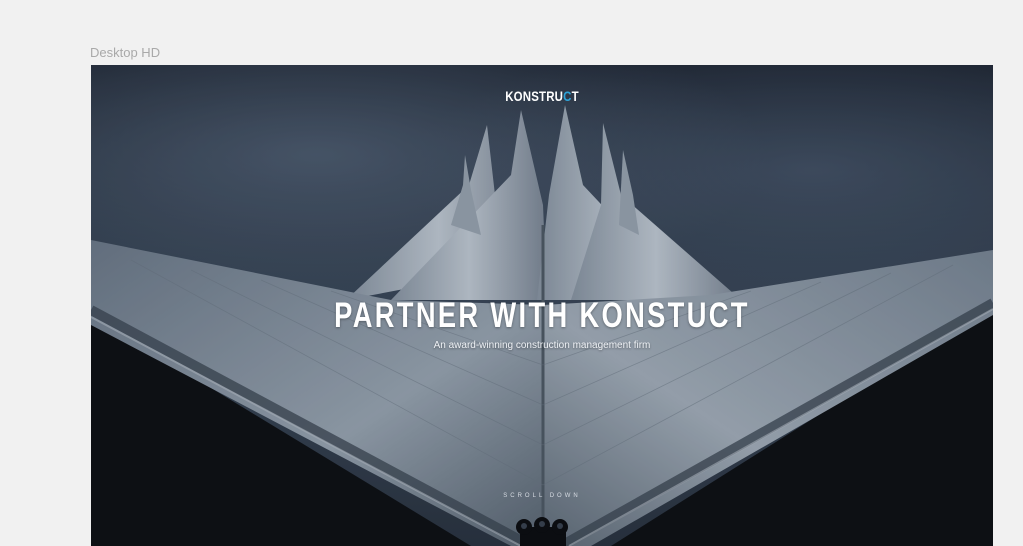 The image size is (1023, 546). What do you see at coordinates (125, 52) in the screenshot?
I see `artboard-label: Desktop HD` at bounding box center [125, 52].